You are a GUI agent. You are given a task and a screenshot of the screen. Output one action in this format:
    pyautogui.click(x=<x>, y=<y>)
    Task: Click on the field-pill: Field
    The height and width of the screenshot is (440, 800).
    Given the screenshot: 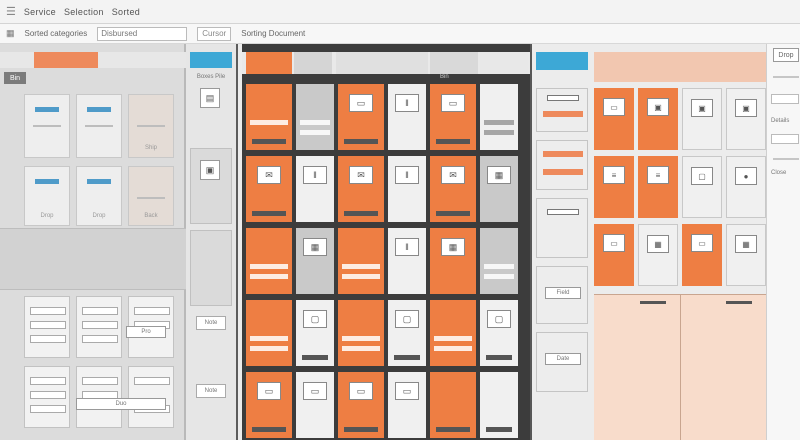 What is the action you would take?
    pyautogui.click(x=563, y=293)
    